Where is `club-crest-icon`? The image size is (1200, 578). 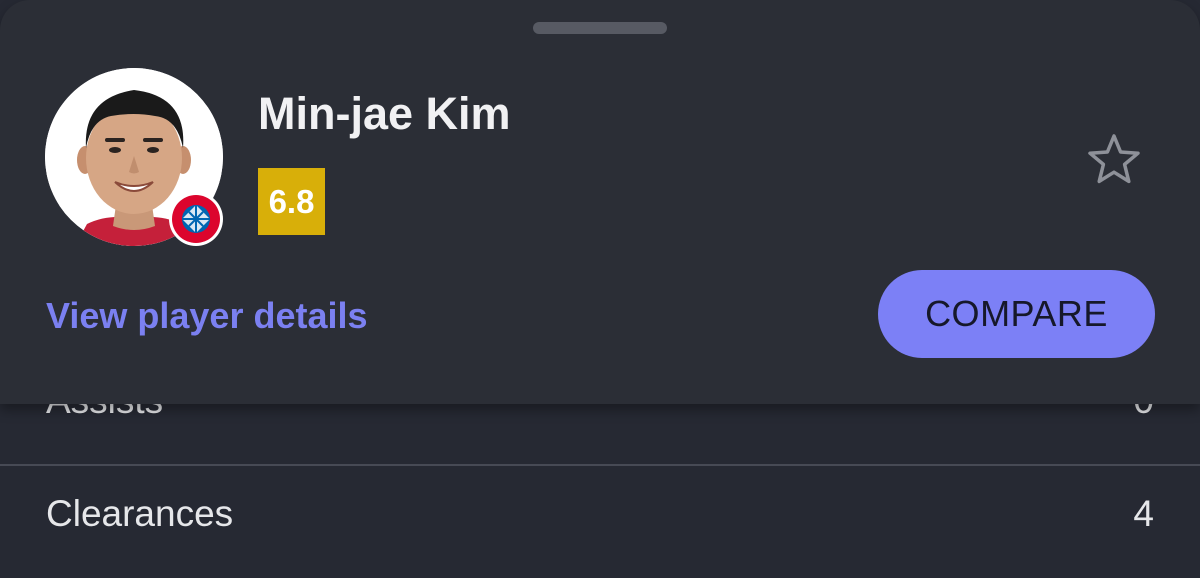 club-crest-icon is located at coordinates (196, 219).